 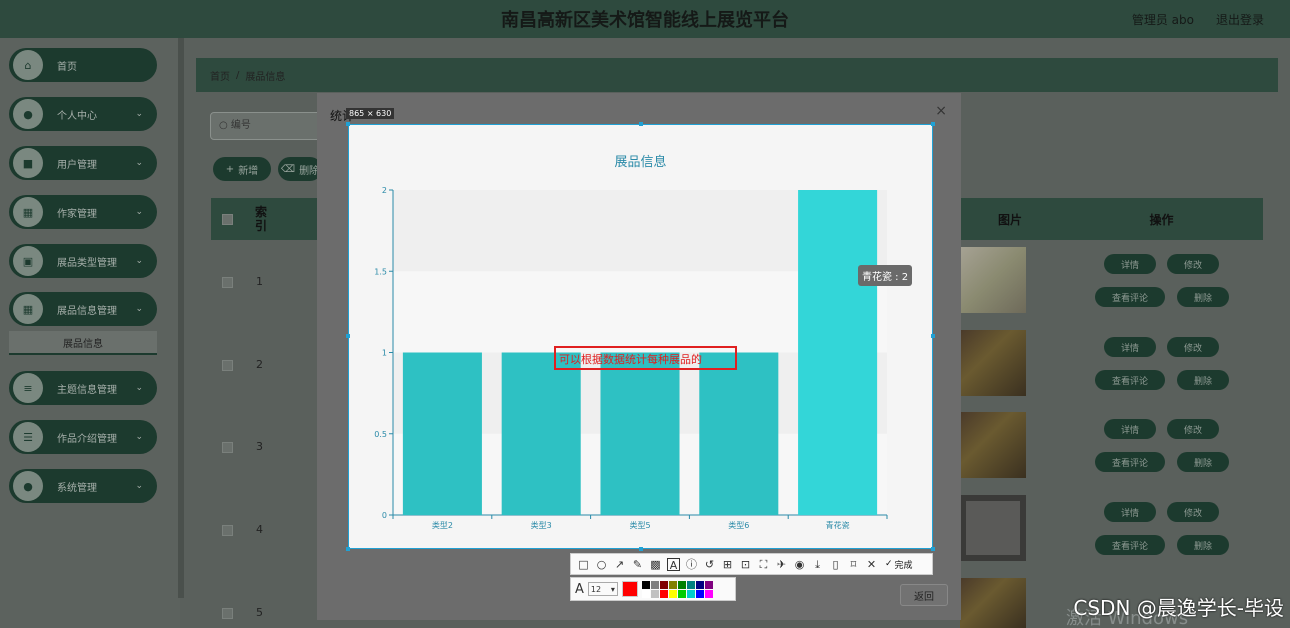 I want to click on sidebar-item: ● 系统管理 ⌄, so click(x=83, y=486).